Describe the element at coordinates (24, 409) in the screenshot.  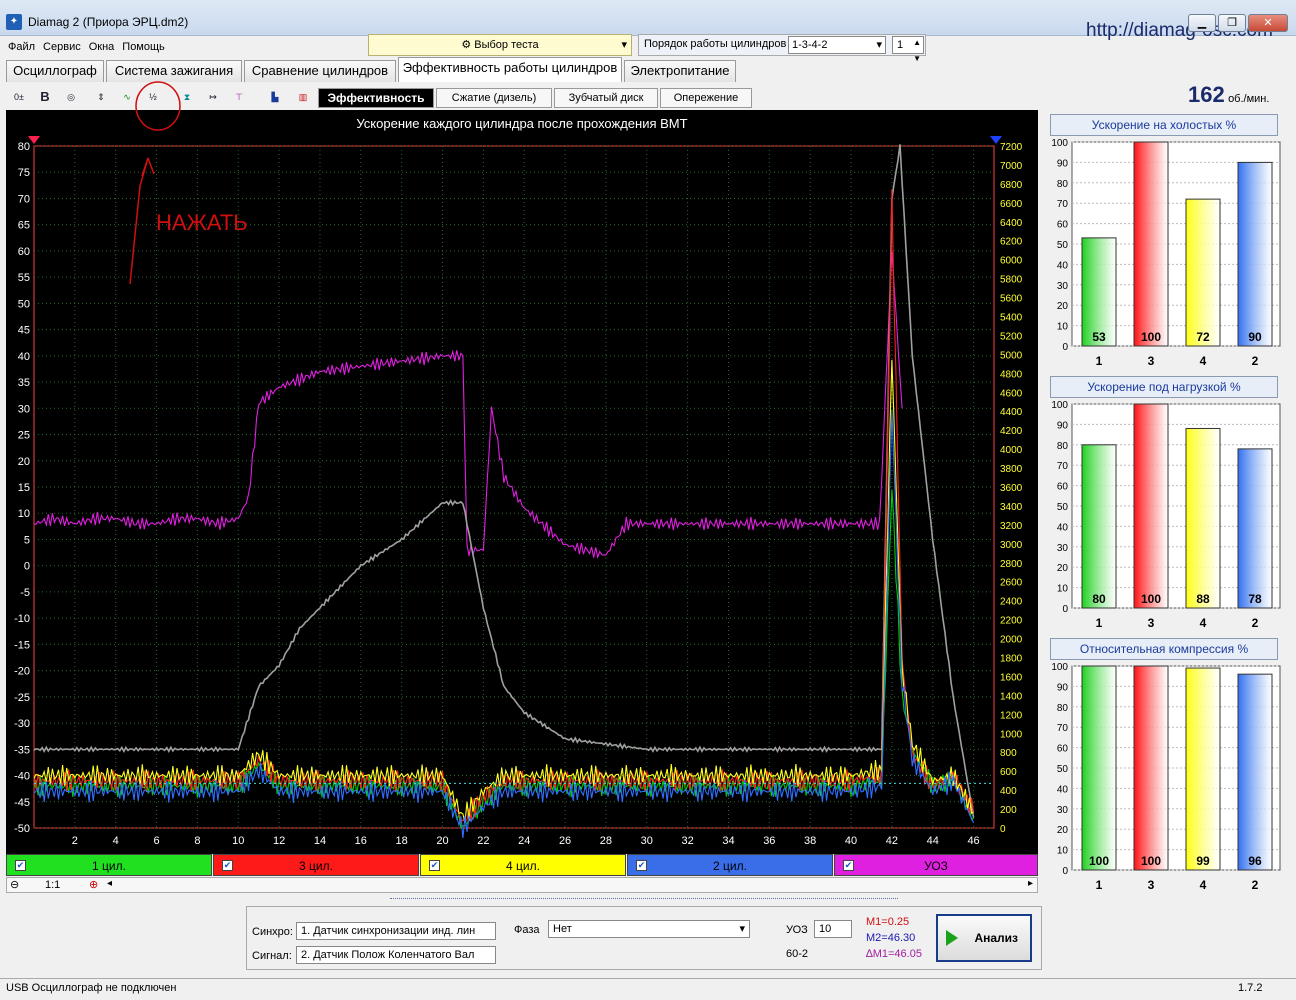
I see `y-tick-label: 30` at that location.